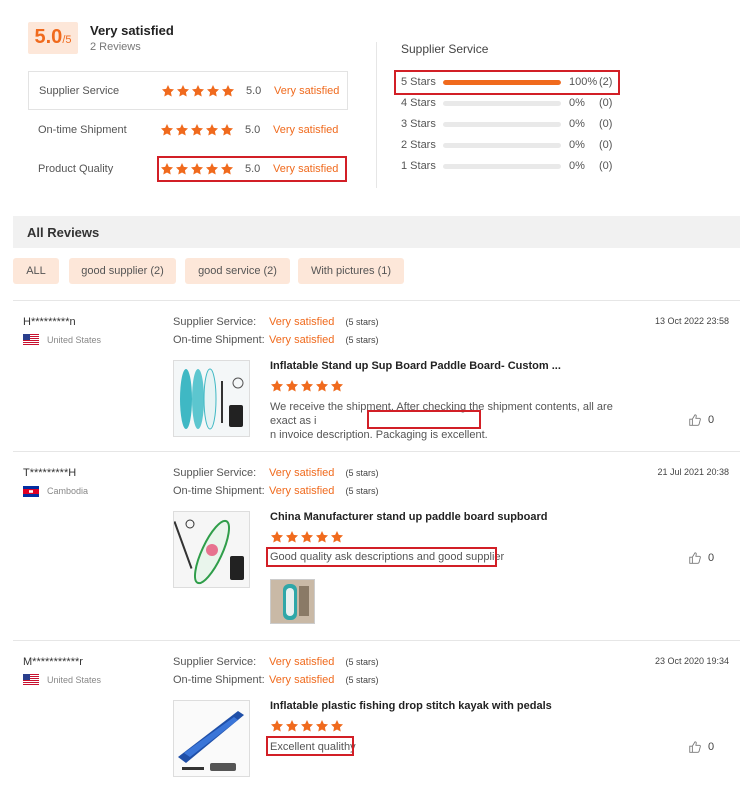 The height and width of the screenshot is (798, 750). I want to click on rating-row-product-quality: Product Quality 5.0 Very satisfied, so click(188, 168).